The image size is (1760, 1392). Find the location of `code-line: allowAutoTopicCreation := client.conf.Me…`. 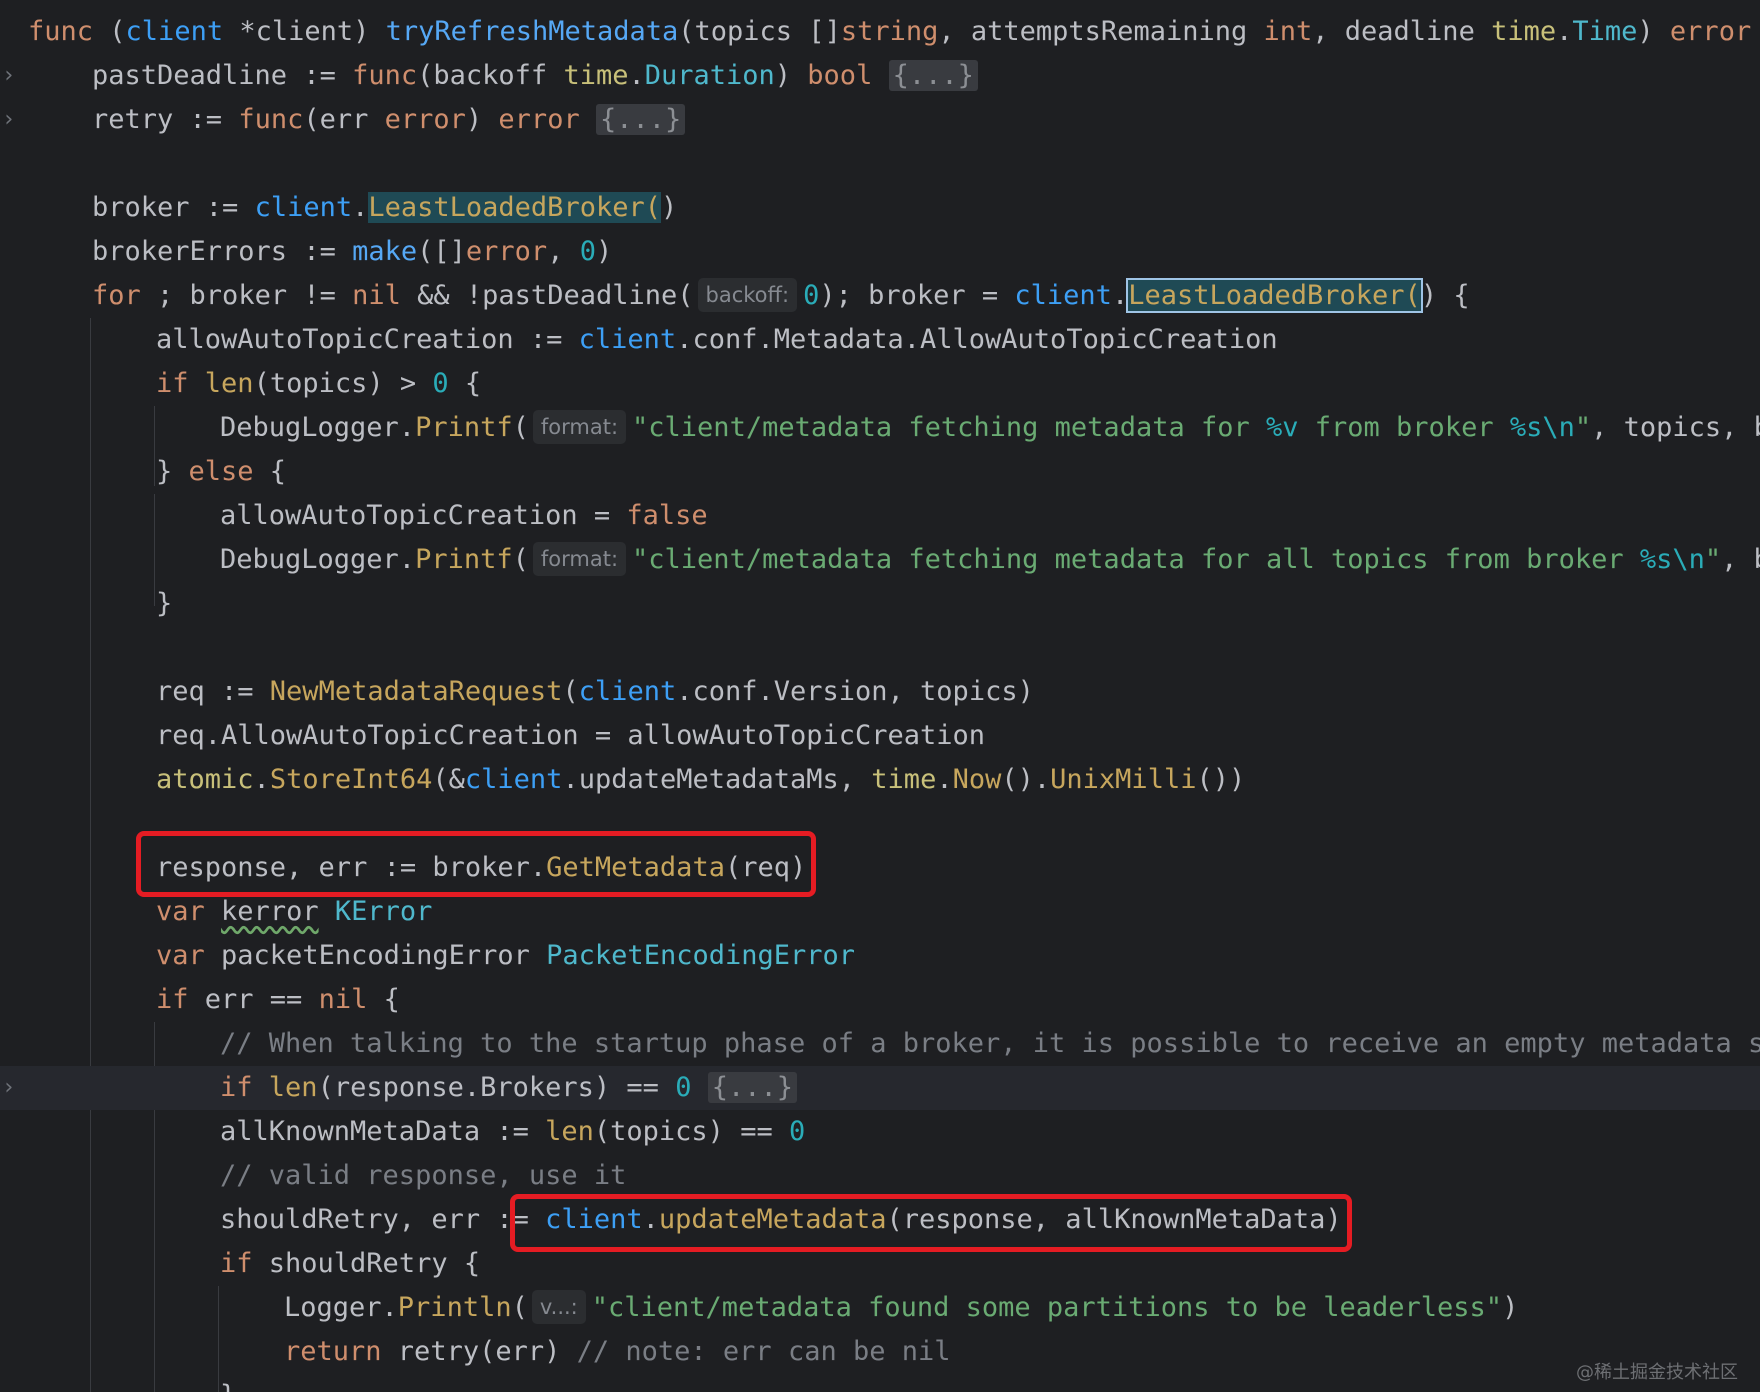

code-line: allowAutoTopicCreation := client.conf.Me… is located at coordinates (717, 339).